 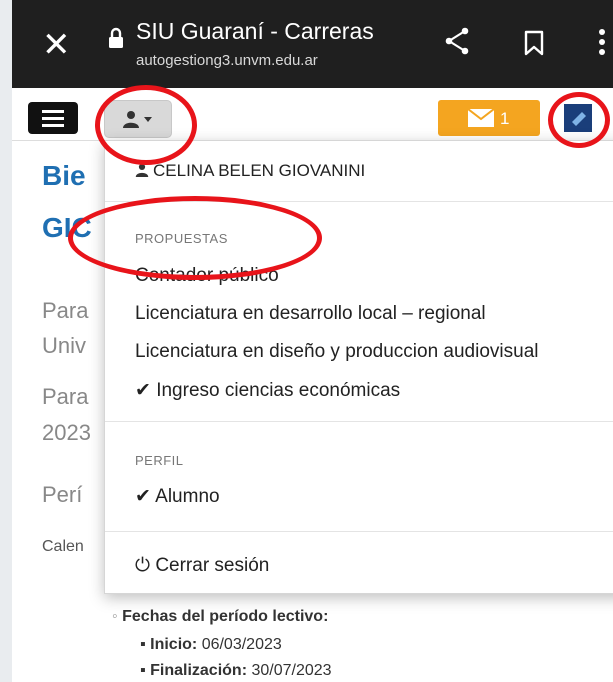 I want to click on background-text: Calen, so click(x=63, y=546).